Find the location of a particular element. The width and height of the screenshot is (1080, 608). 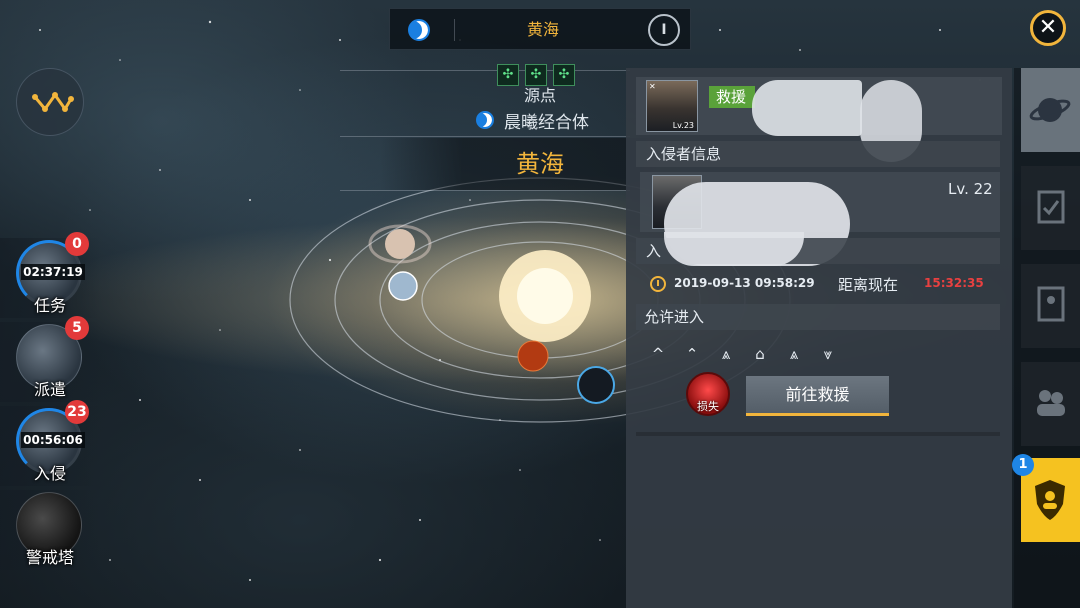

rescue-tag: 救援 is located at coordinates (732, 97).